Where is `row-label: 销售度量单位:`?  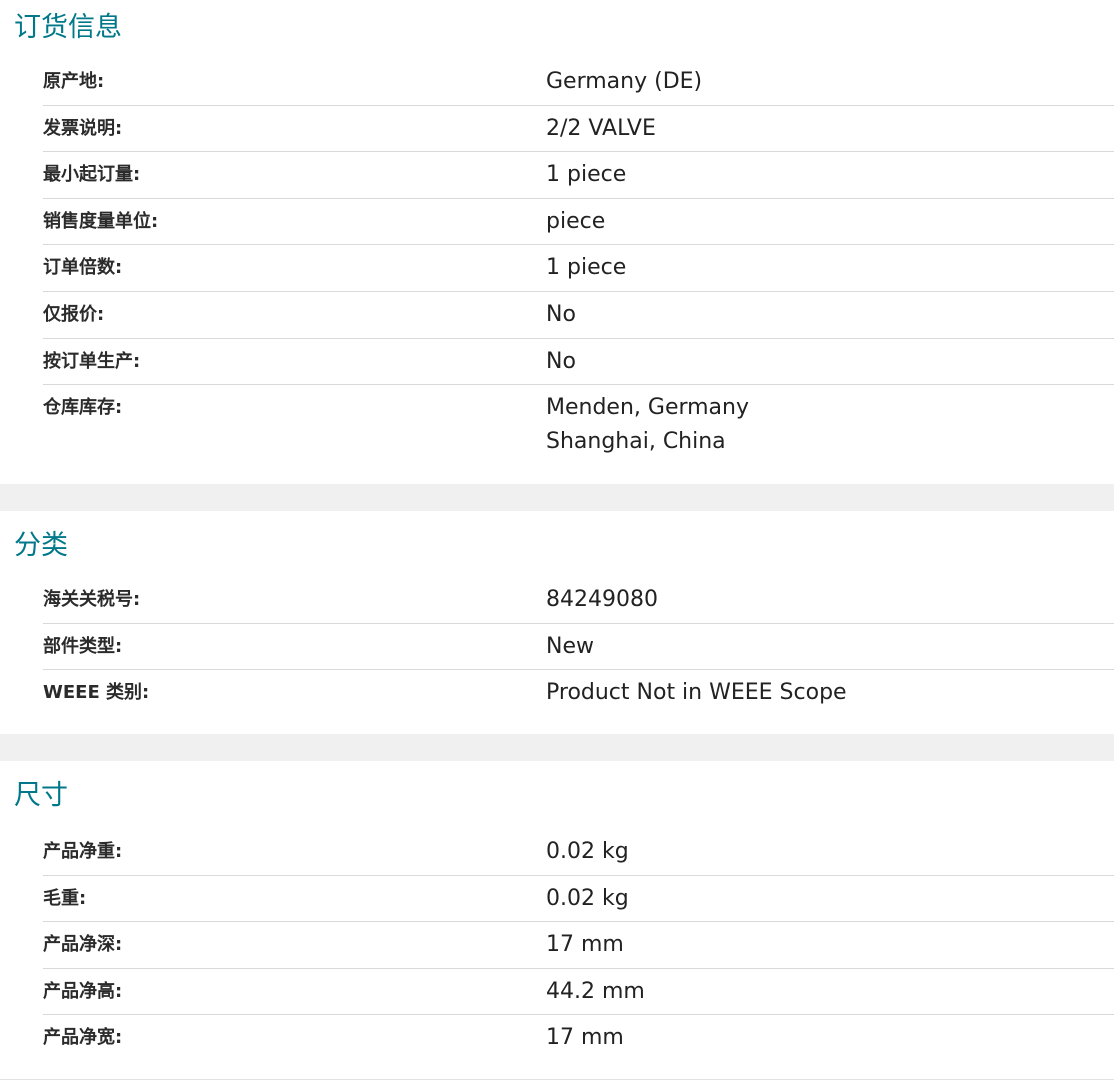 row-label: 销售度量单位: is located at coordinates (101, 221).